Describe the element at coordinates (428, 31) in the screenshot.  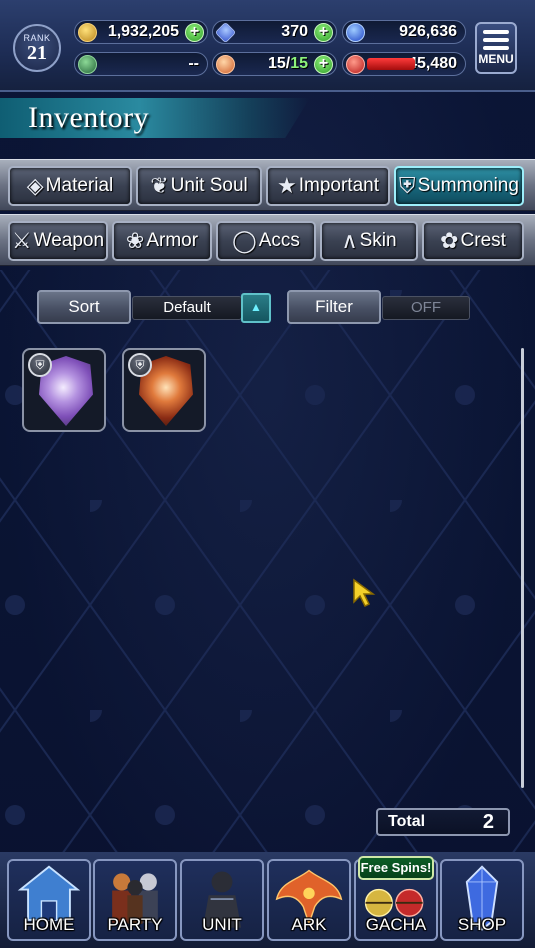
I see `lapis-value: 926,636` at that location.